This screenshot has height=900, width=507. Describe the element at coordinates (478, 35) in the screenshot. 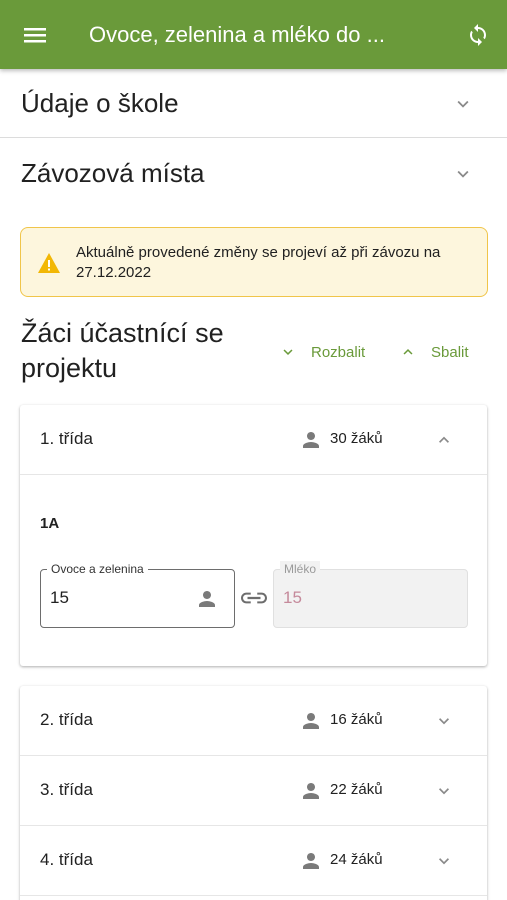

I see `sync-icon` at that location.